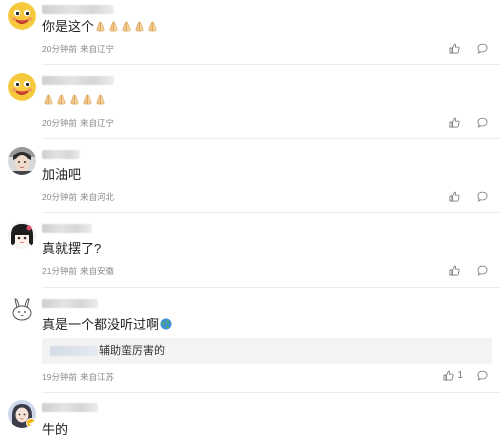  Describe the element at coordinates (250, 101) in the screenshot. I see `comment-item: 20分钟前 来自辽宁` at that location.